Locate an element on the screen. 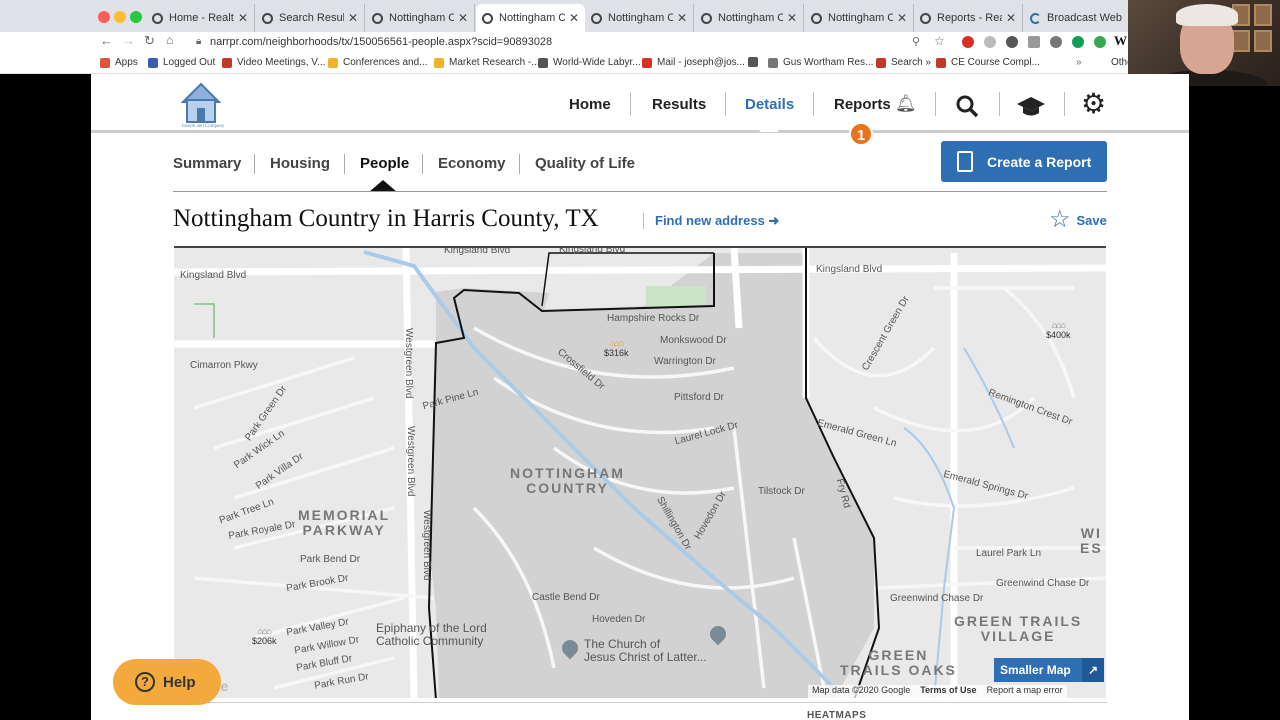 This screenshot has height=720, width=1280. street-label: Cimarron Pkwy is located at coordinates (224, 365).